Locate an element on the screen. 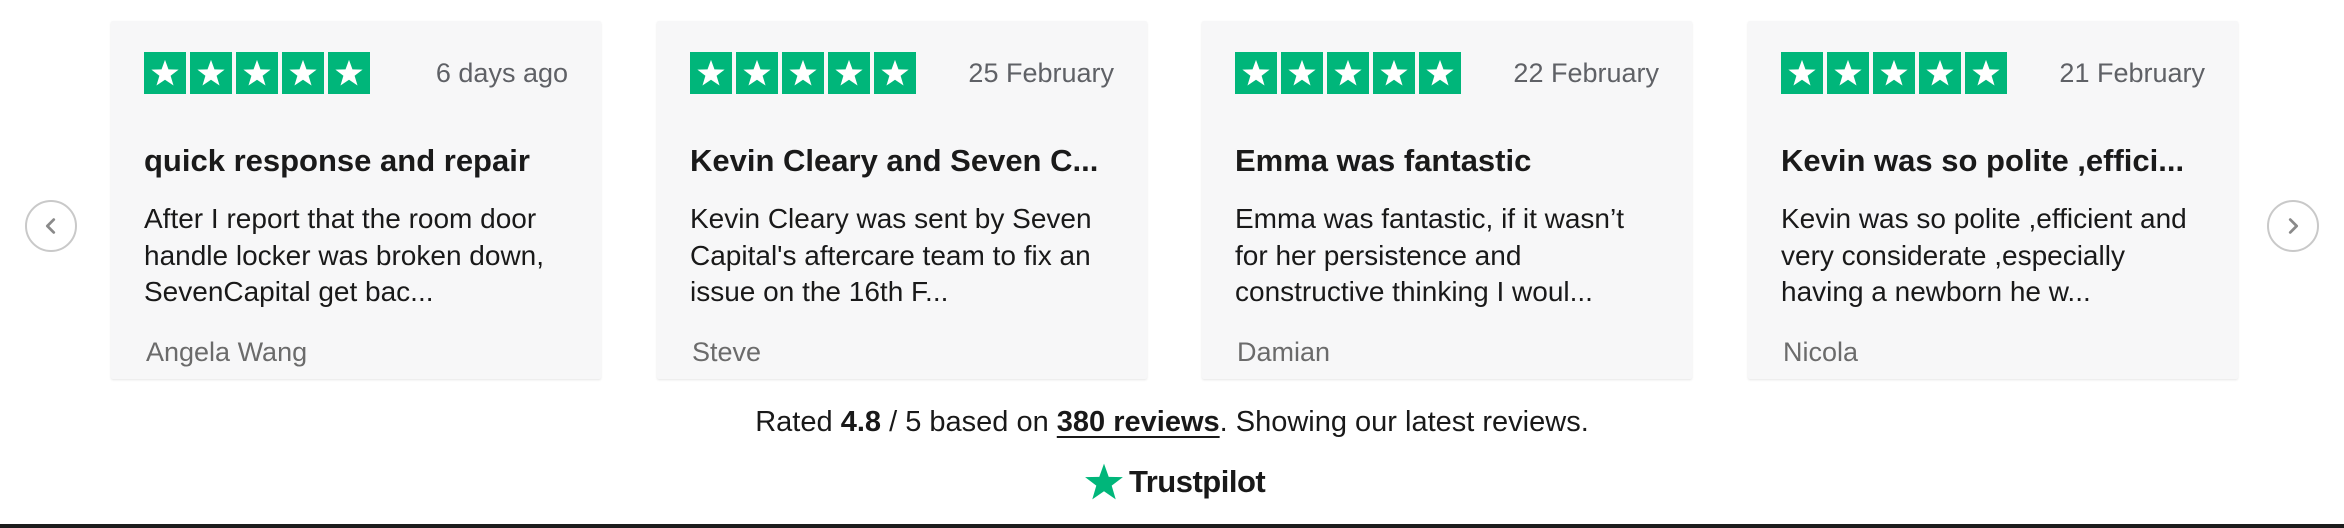 The image size is (2344, 528). review-date: 21 February is located at coordinates (2132, 72).